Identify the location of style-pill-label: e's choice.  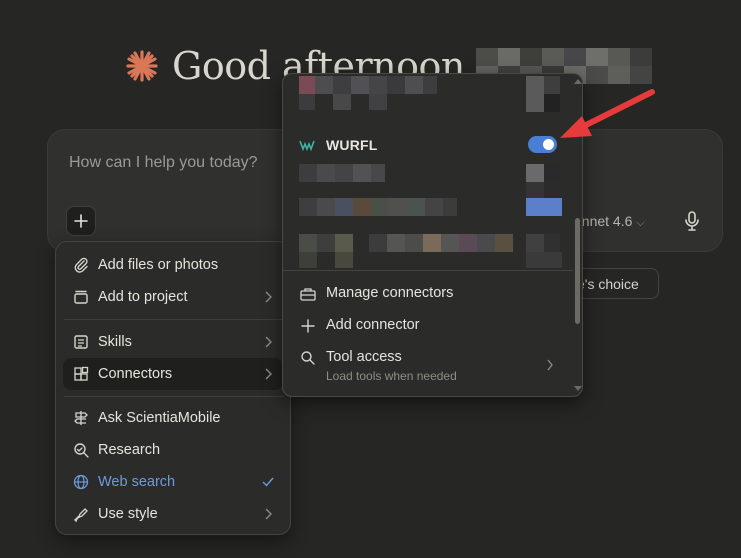
(608, 284).